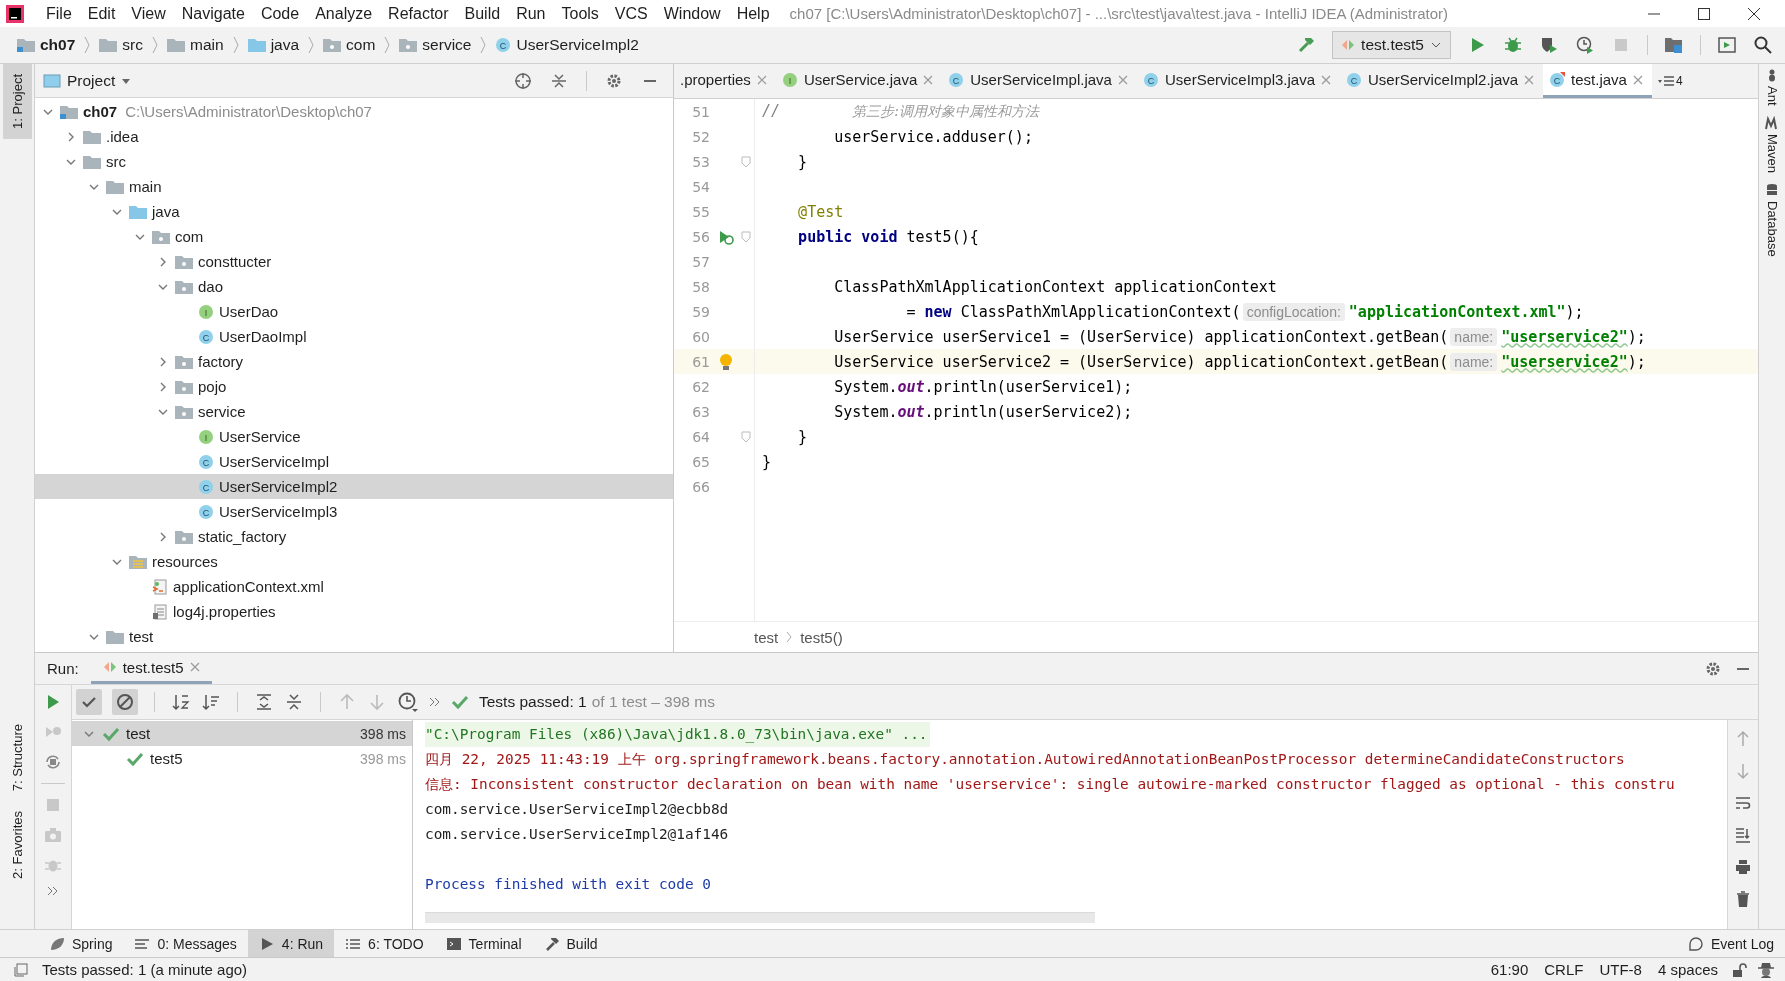 This screenshot has height=981, width=1785. I want to click on close-icon, so click(1754, 13).